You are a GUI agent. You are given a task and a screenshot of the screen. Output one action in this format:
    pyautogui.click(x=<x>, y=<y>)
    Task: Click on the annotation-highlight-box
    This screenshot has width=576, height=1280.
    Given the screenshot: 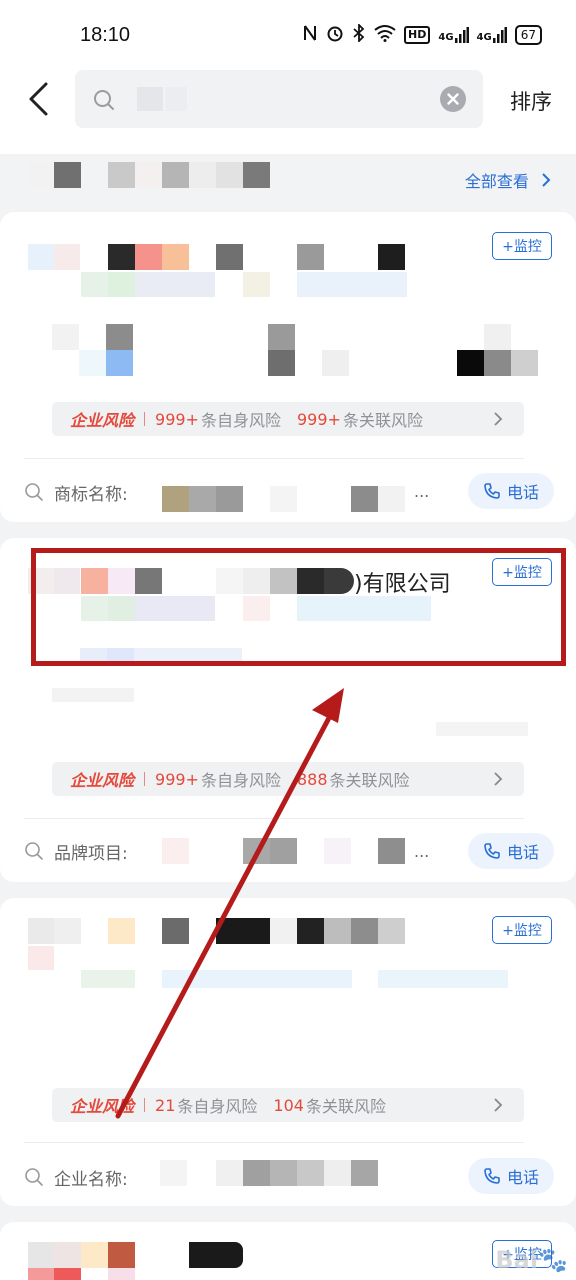 What is the action you would take?
    pyautogui.click(x=298, y=607)
    